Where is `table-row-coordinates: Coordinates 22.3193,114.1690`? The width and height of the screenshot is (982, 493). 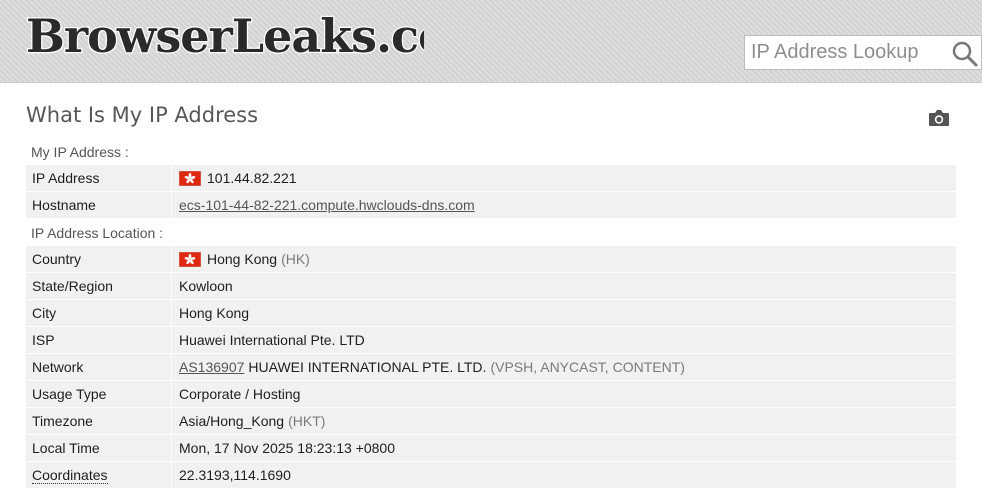 table-row-coordinates: Coordinates 22.3193,114.1690 is located at coordinates (491, 475).